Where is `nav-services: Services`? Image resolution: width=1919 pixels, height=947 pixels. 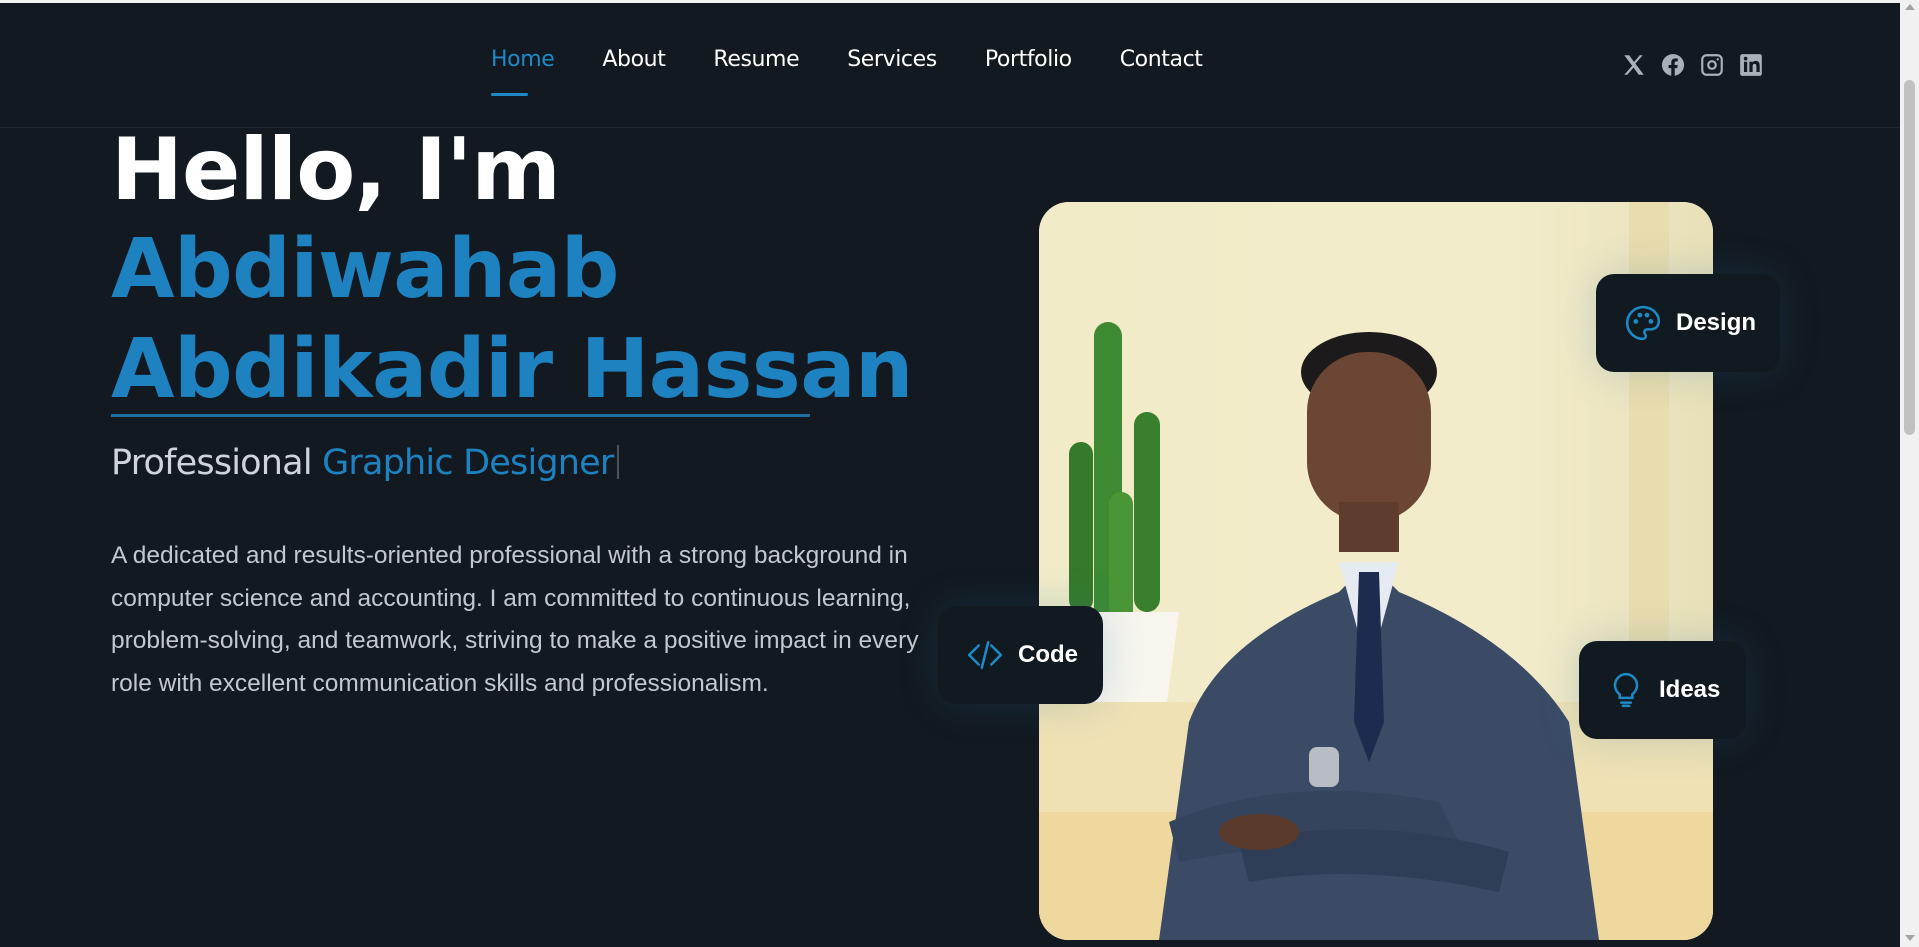 nav-services: Services is located at coordinates (892, 59).